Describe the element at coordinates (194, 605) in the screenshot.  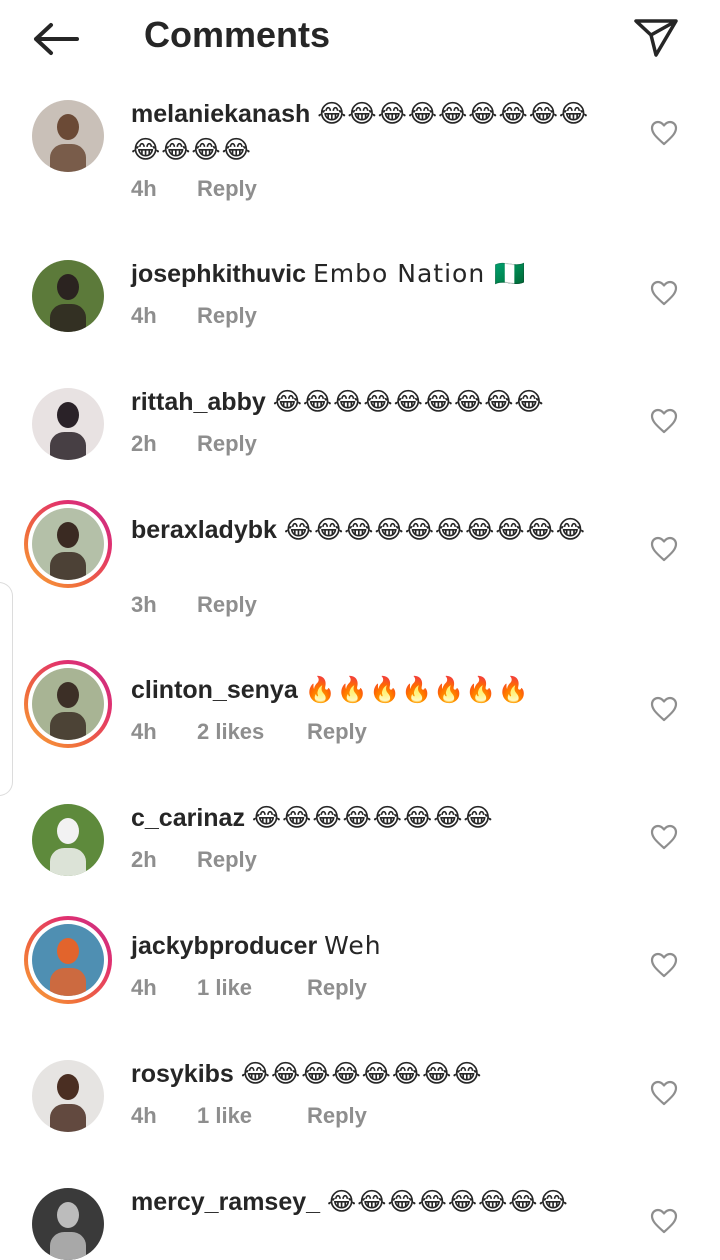
I see `comment-meta: 3h Reply` at that location.